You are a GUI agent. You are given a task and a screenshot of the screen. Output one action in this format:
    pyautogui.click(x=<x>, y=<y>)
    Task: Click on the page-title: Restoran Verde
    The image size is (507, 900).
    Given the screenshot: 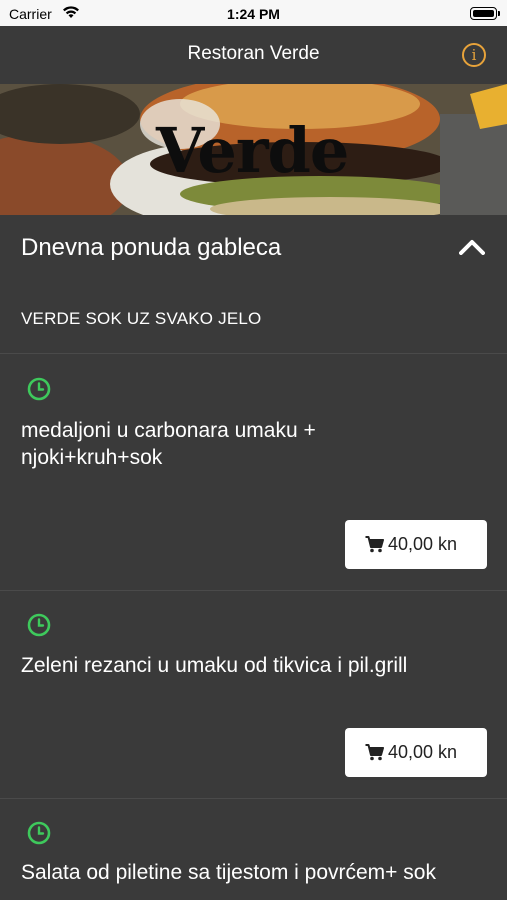 What is the action you would take?
    pyautogui.click(x=253, y=53)
    